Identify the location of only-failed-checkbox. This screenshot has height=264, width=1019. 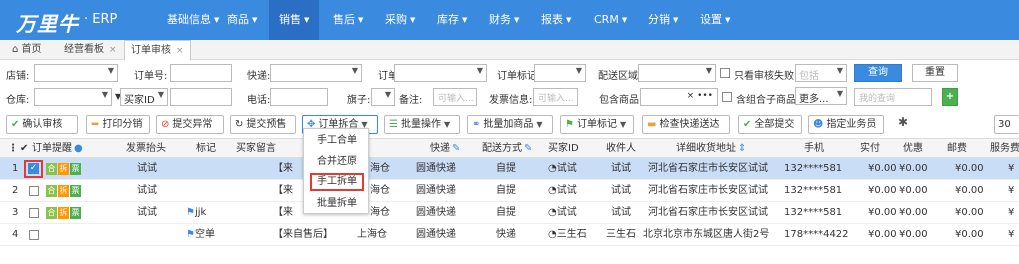
(725, 73).